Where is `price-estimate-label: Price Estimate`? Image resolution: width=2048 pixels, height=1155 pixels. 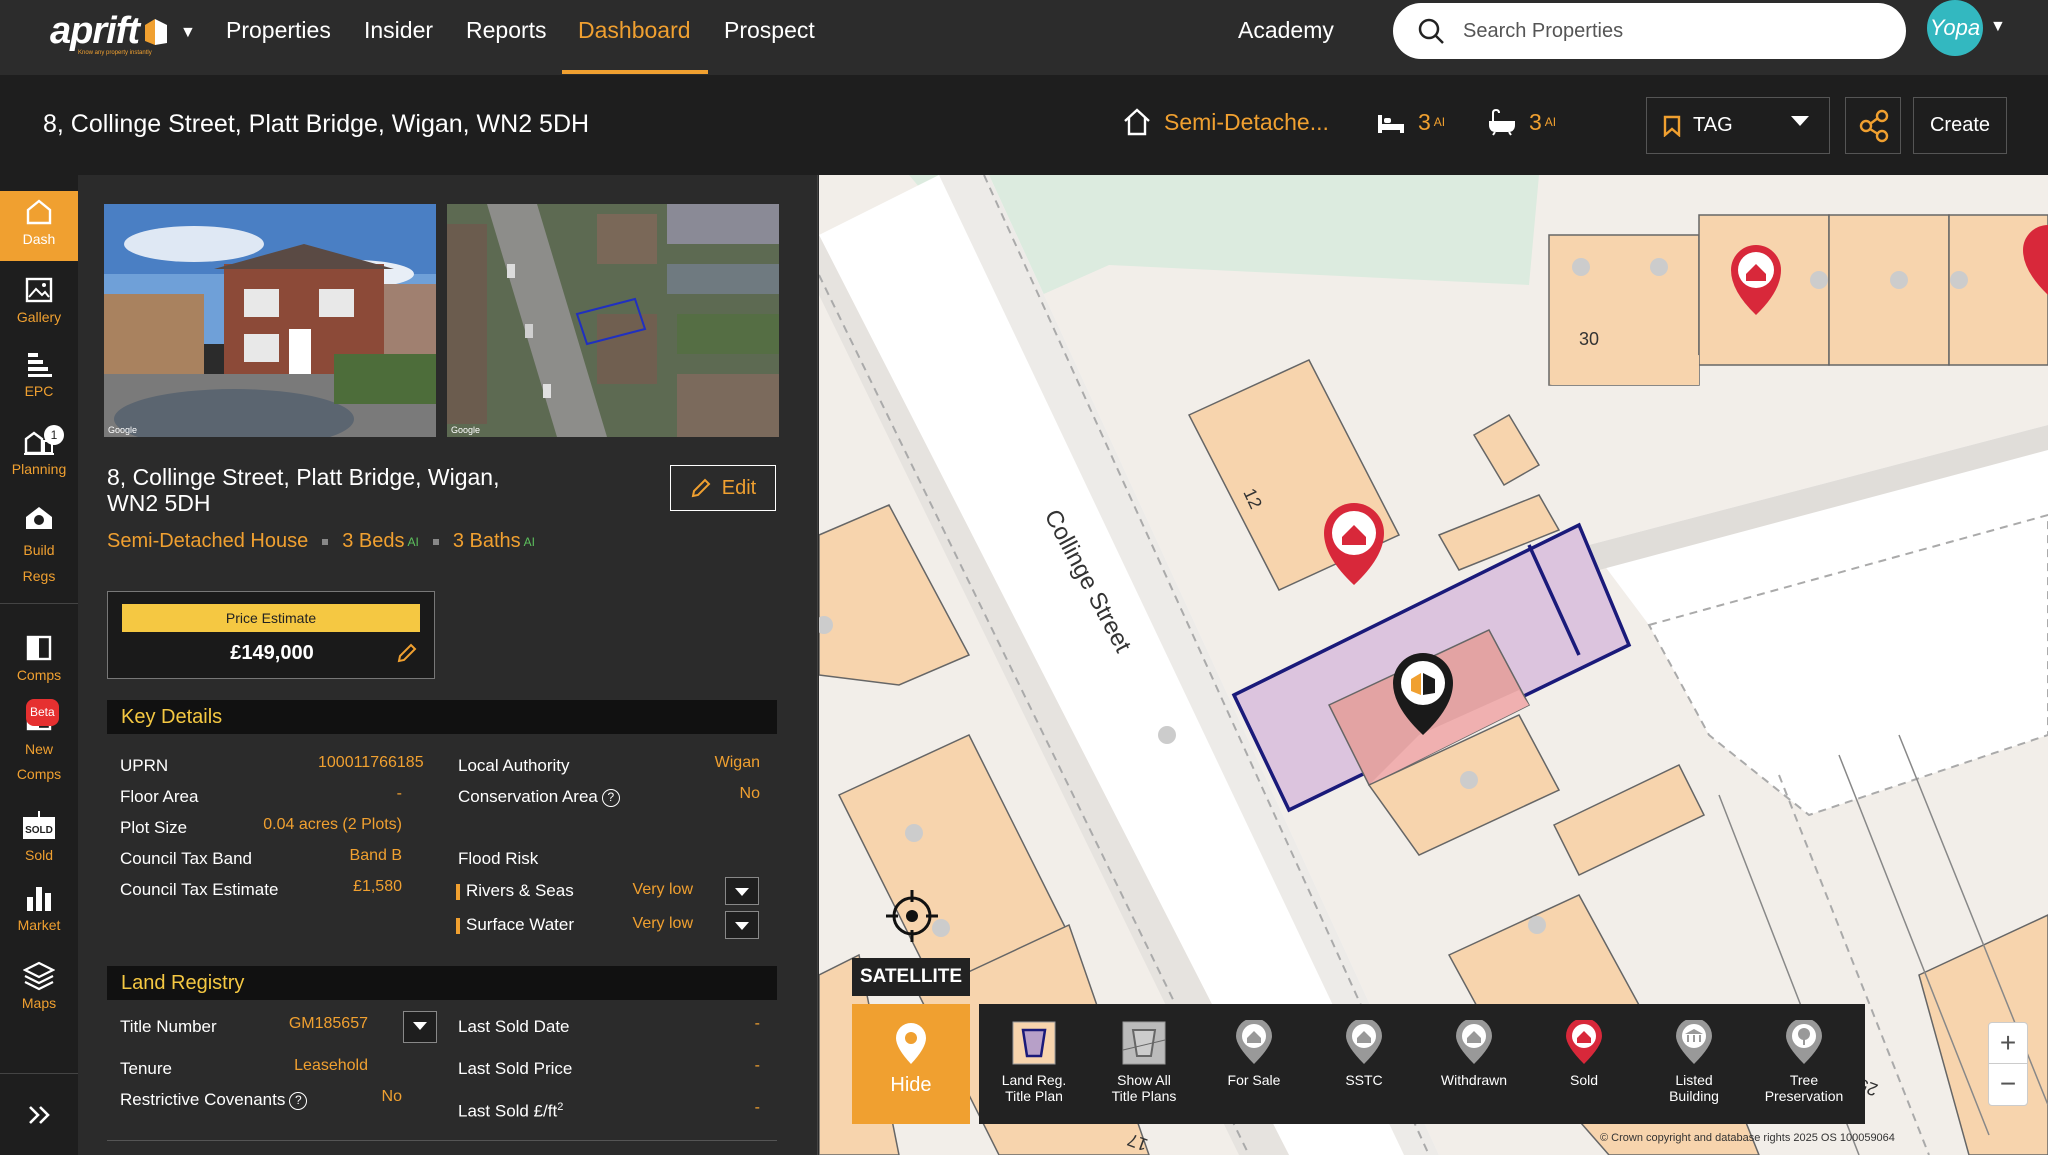
price-estimate-label: Price Estimate is located at coordinates (271, 618).